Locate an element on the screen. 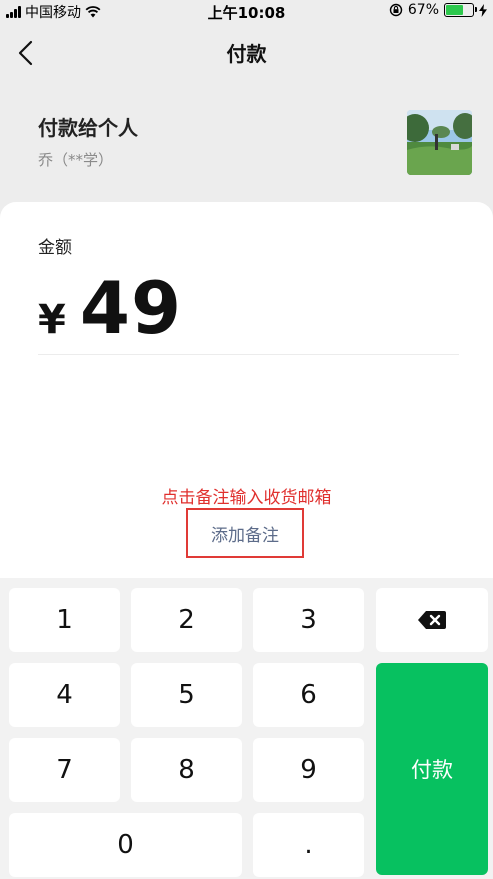 Image resolution: width=493 pixels, height=879 pixels. payee-name: 乔（**学） is located at coordinates (76, 160).